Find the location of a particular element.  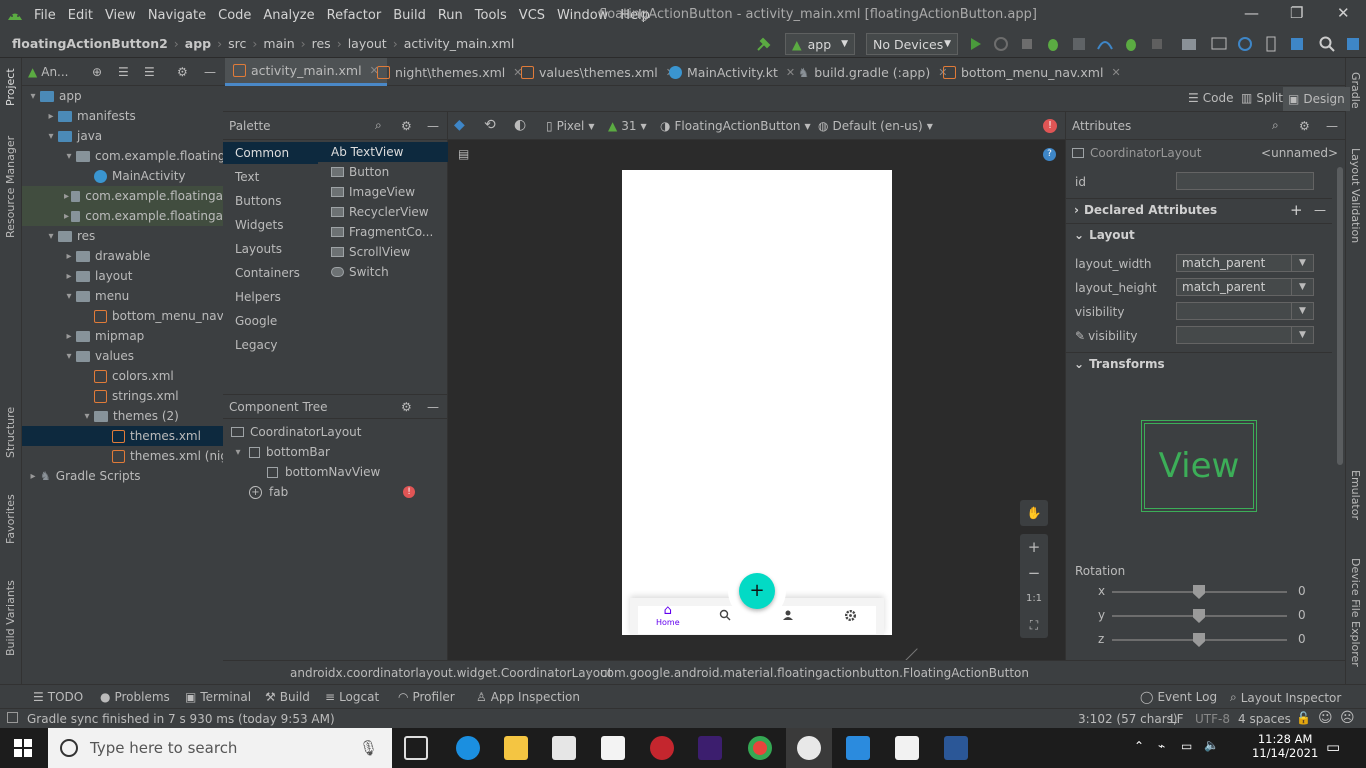

tree-item: ▾ values is located at coordinates (98, 356).